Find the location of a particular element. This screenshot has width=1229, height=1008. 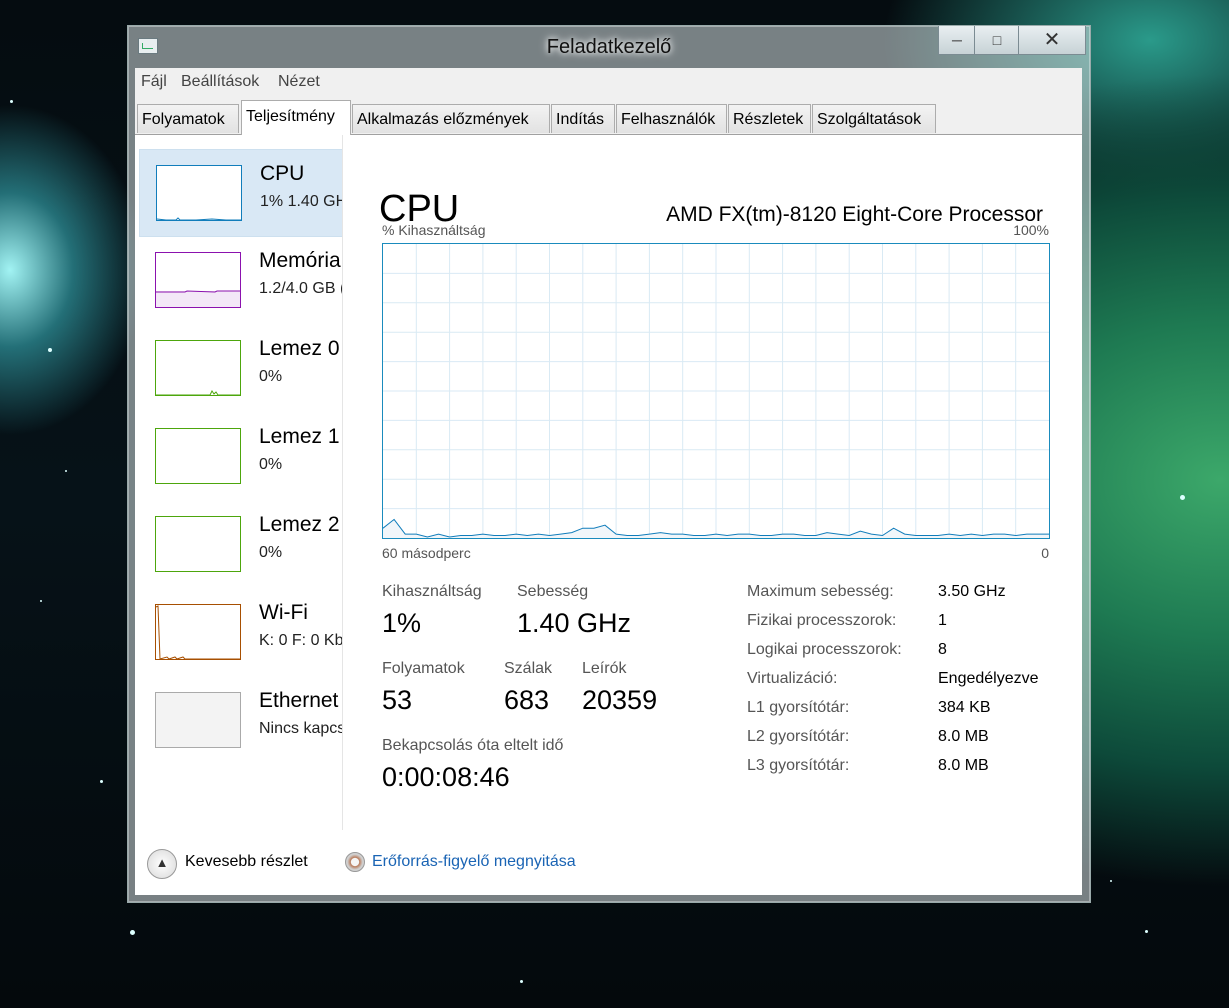

sidebar-item-disk-1: Lemez 1 0% is located at coordinates (240, 456).